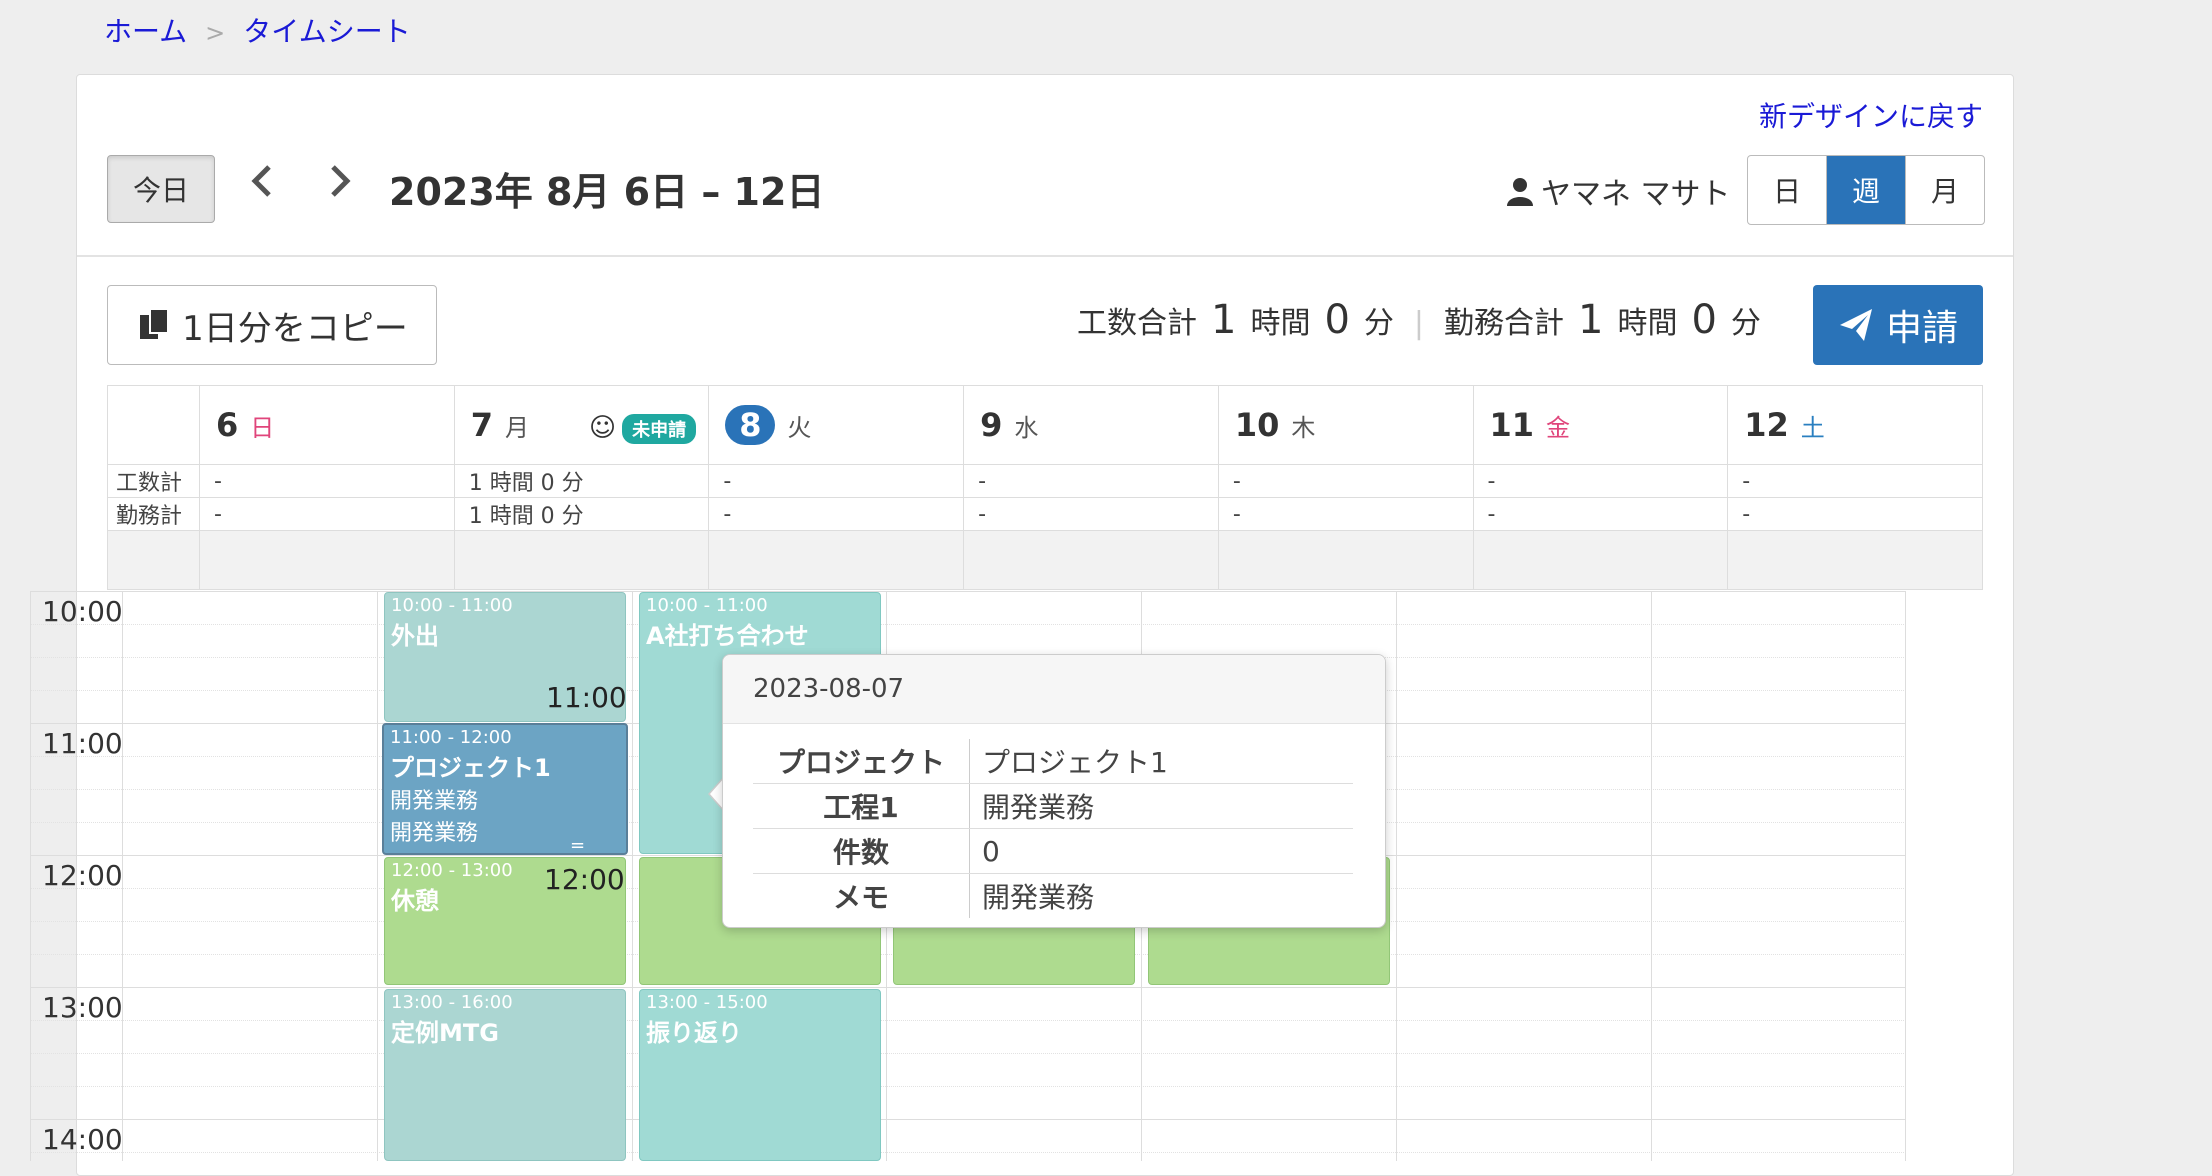  Describe the element at coordinates (1921, 328) in the screenshot. I see `submit-label: 申請` at that location.